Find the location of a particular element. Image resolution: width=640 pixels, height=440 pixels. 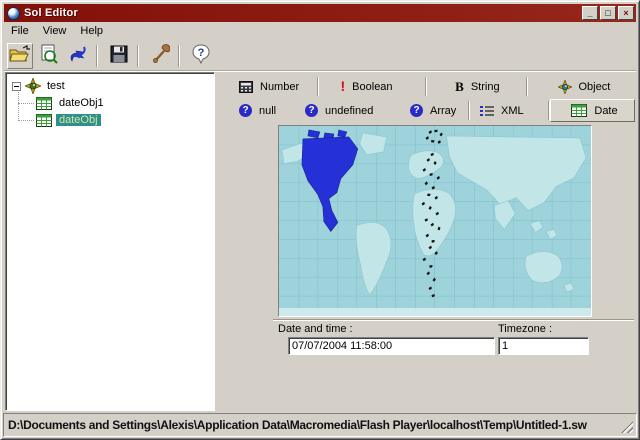

calculator-icon is located at coordinates (246, 86).